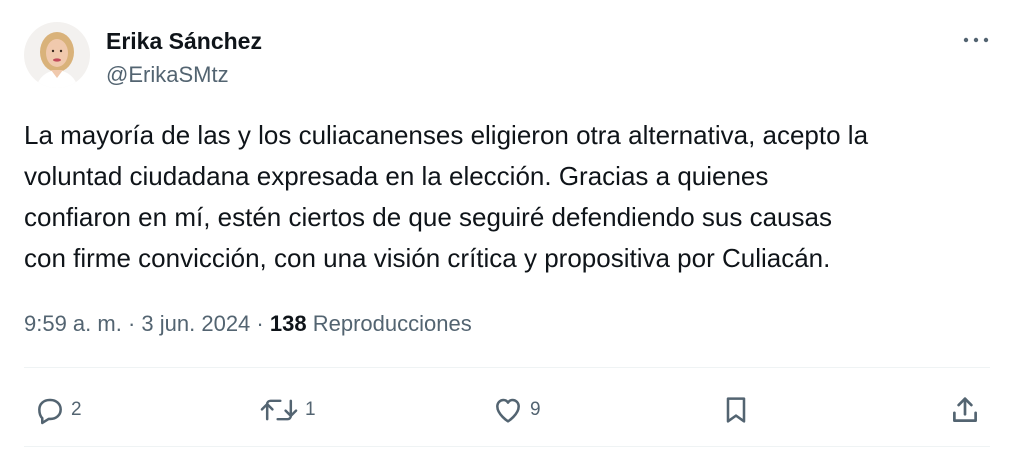 Image resolution: width=1024 pixels, height=460 pixels. What do you see at coordinates (167, 75) in the screenshot?
I see `author-handle: @ErikaSMtz` at bounding box center [167, 75].